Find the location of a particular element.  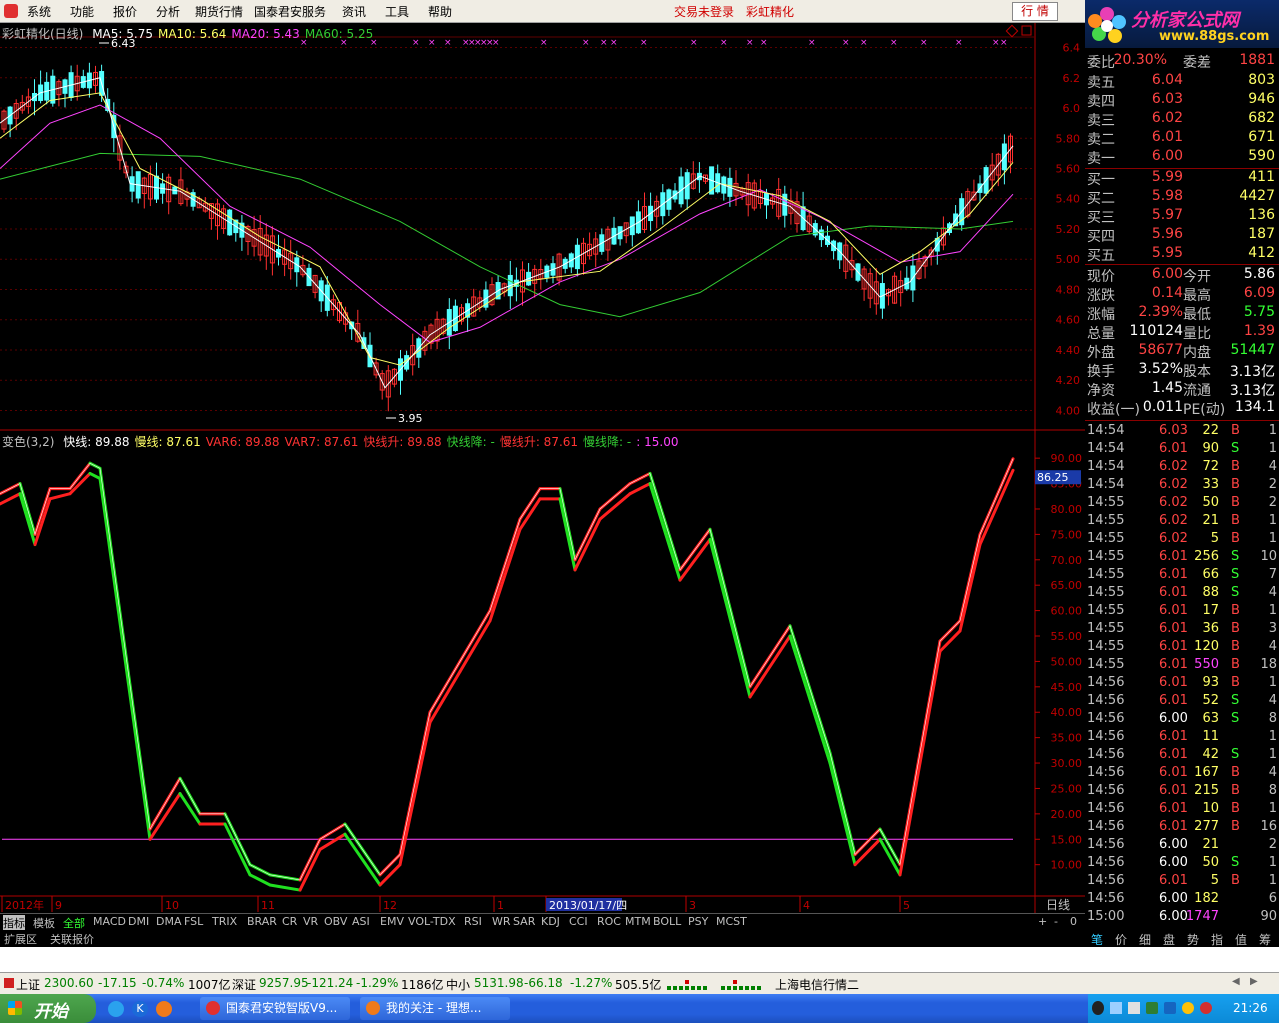

tick-price: 6.00 is located at coordinates (1173, 898).